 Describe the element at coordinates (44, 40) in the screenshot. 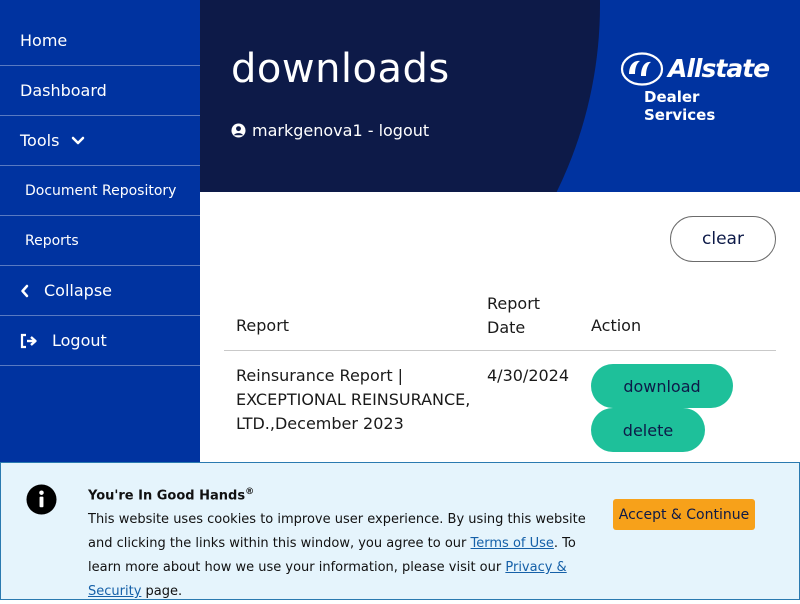

I see `sidebar-item-label: Home` at that location.